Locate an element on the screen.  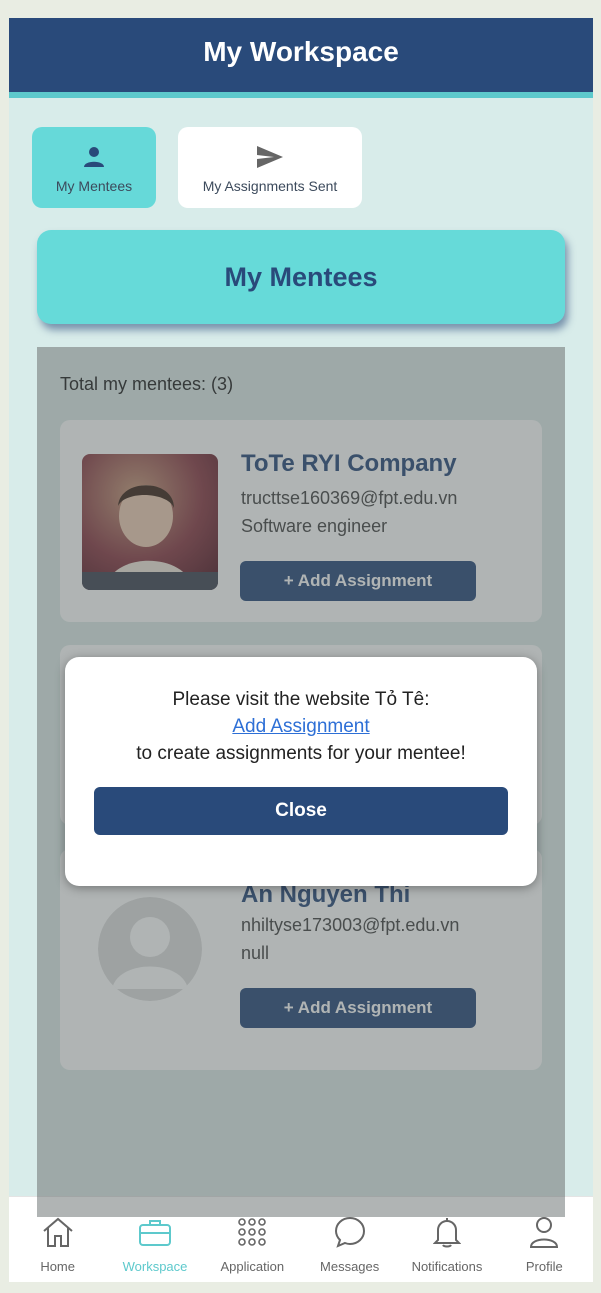
tab-label: My Assignments Sent is located at coordinates (270, 185).